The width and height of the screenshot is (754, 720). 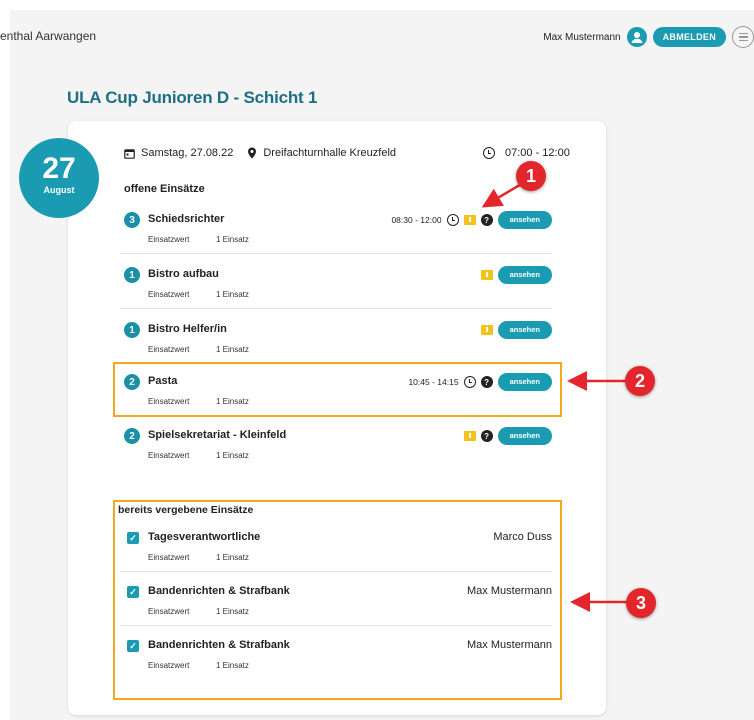 I want to click on annotation-marker: 2, so click(x=640, y=381).